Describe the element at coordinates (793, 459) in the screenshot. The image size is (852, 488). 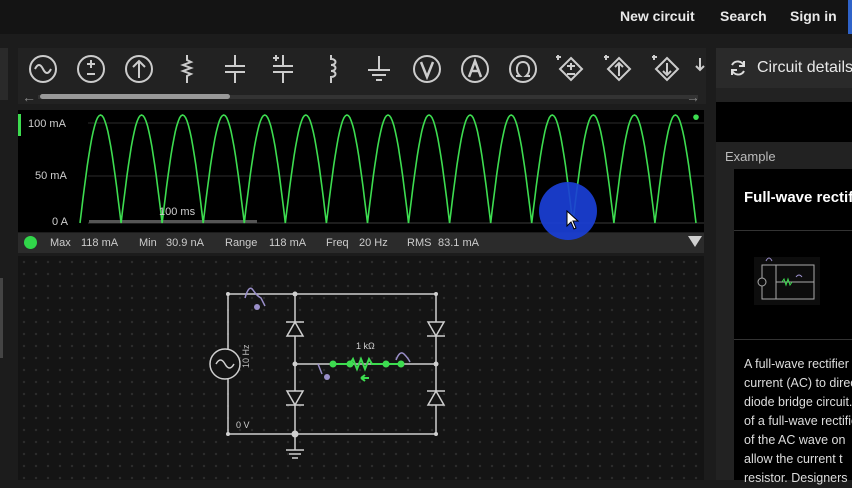
I see `description-line: allow the current t` at that location.